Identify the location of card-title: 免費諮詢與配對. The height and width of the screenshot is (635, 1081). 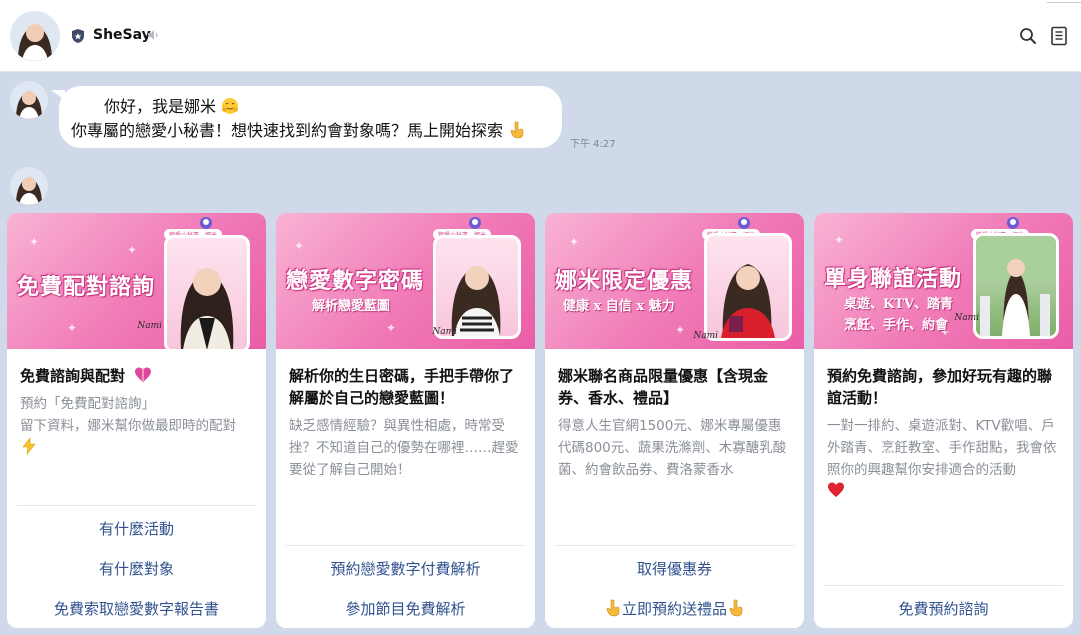
(73, 376).